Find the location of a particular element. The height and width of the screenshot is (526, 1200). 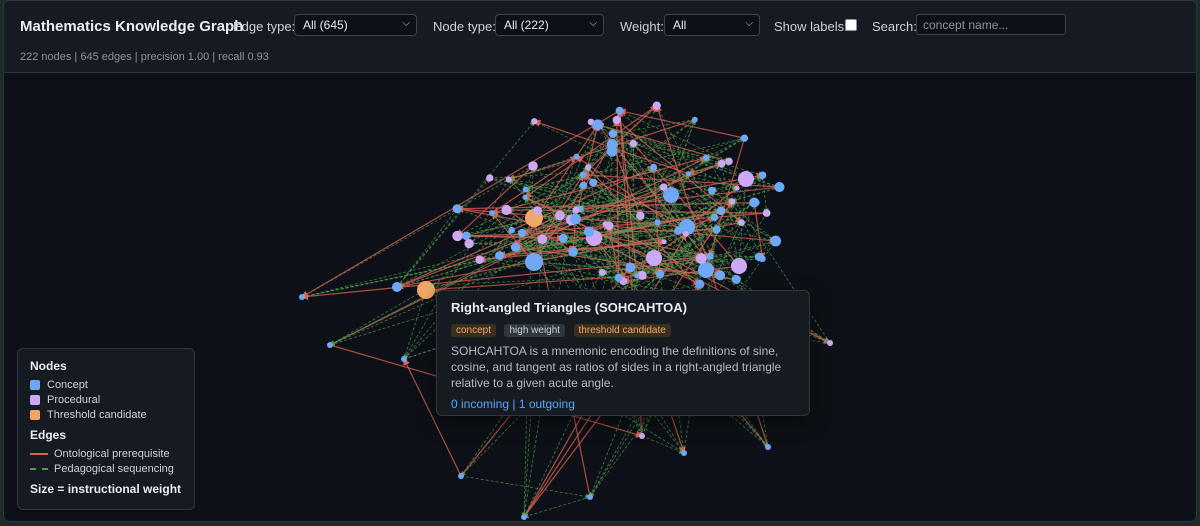

edge-type-label: Edge type: is located at coordinates (264, 26).